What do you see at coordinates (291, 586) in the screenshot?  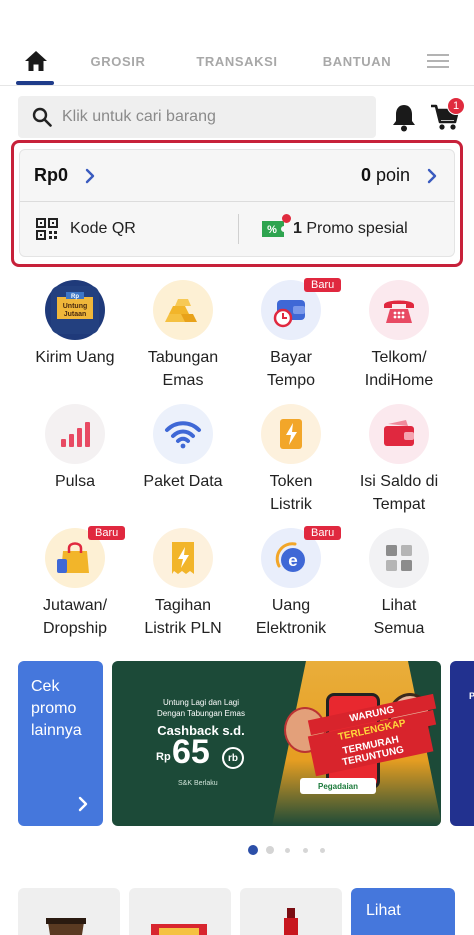 I see `menu-uang-elektronik: e Baru Uang Elektronik` at bounding box center [291, 586].